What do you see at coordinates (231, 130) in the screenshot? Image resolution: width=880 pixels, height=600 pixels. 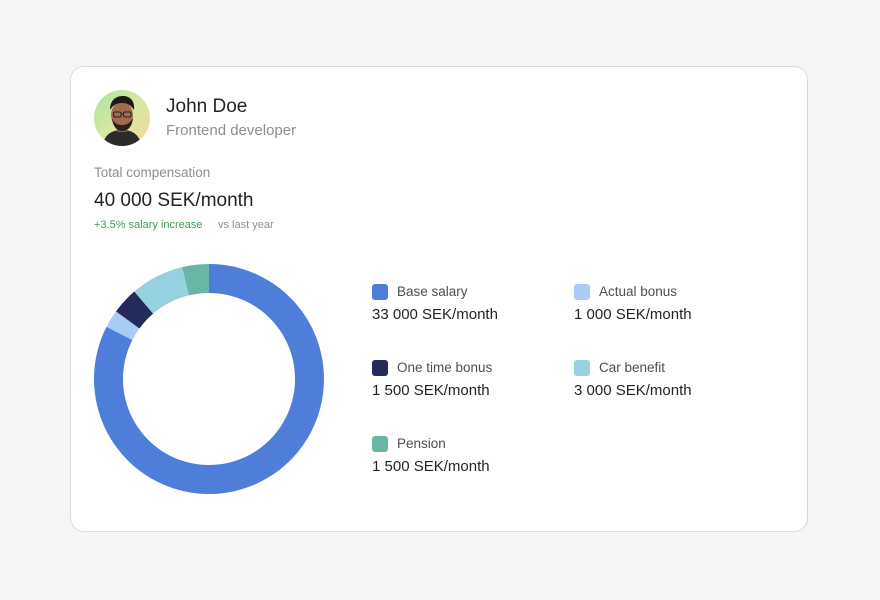 I see `profile-role: Frontend developer` at bounding box center [231, 130].